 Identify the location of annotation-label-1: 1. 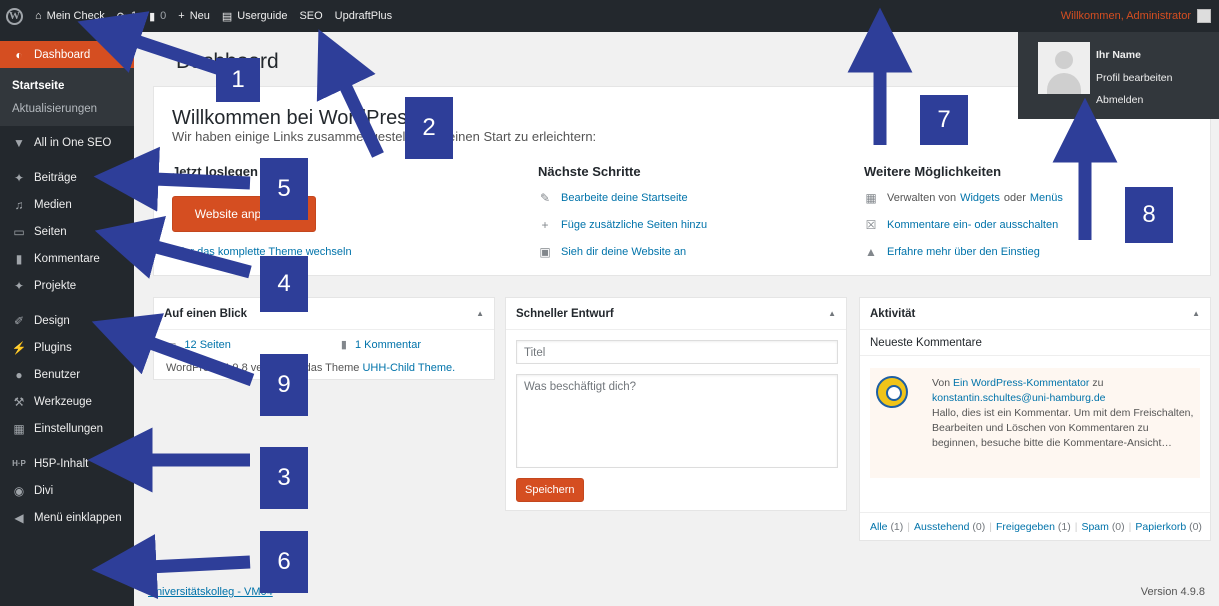
(238, 80).